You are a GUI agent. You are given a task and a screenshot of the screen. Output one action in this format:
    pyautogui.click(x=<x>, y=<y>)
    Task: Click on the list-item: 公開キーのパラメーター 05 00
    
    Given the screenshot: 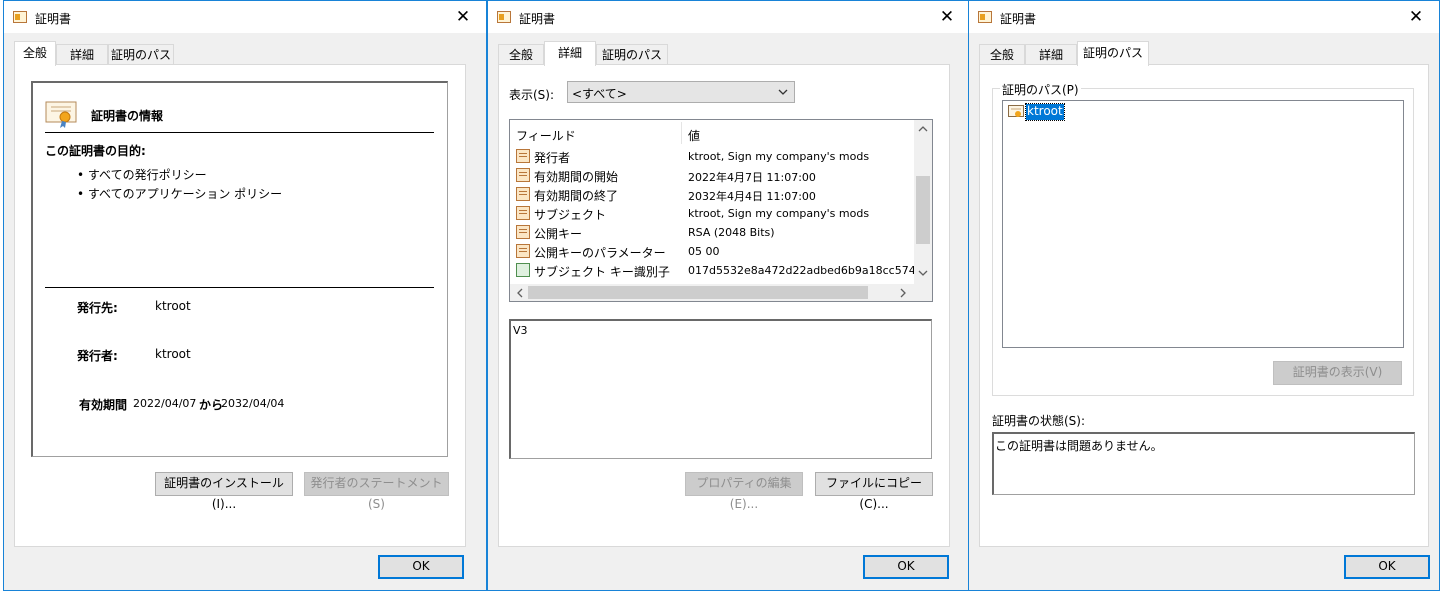 What is the action you would take?
    pyautogui.click(x=715, y=251)
    